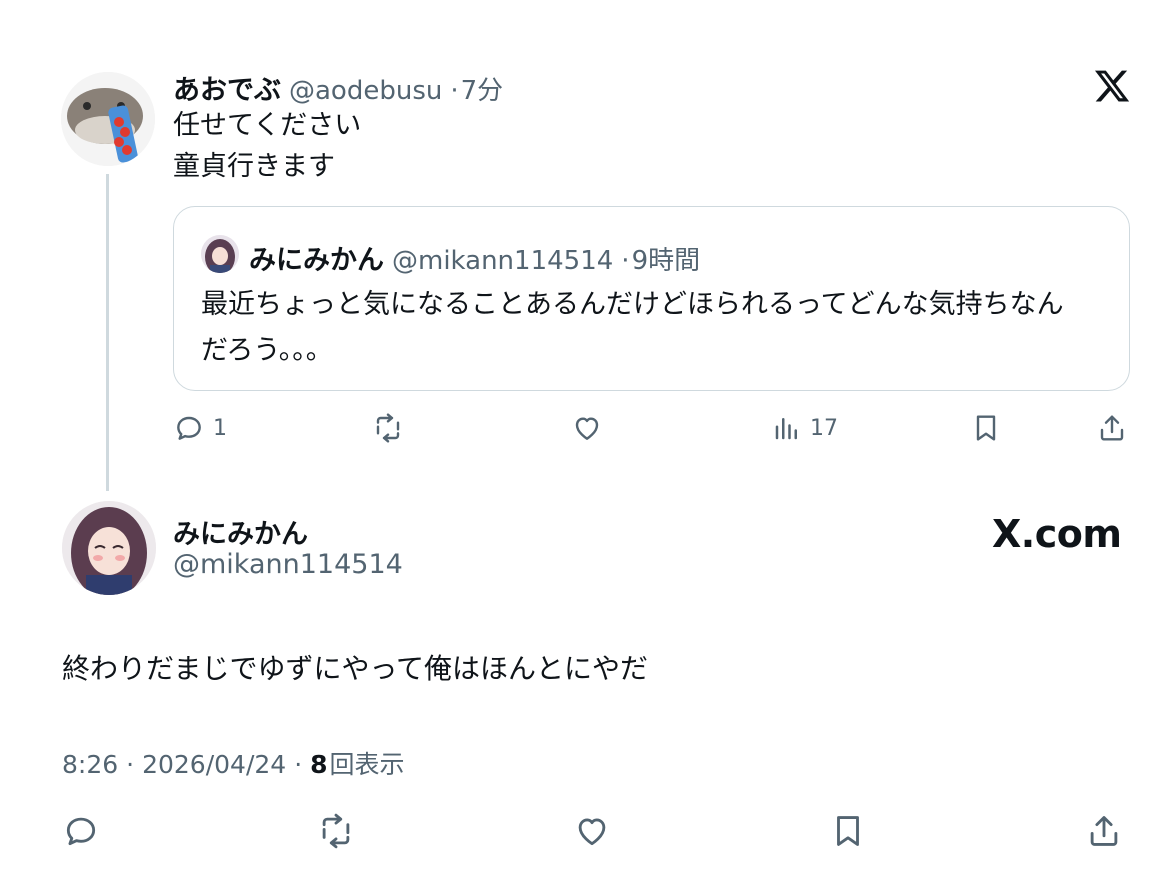 The width and height of the screenshot is (1175, 885). I want to click on main-post-meta-row: 8:26 · 2026/04/24 · 8 回表示, so click(233, 763).